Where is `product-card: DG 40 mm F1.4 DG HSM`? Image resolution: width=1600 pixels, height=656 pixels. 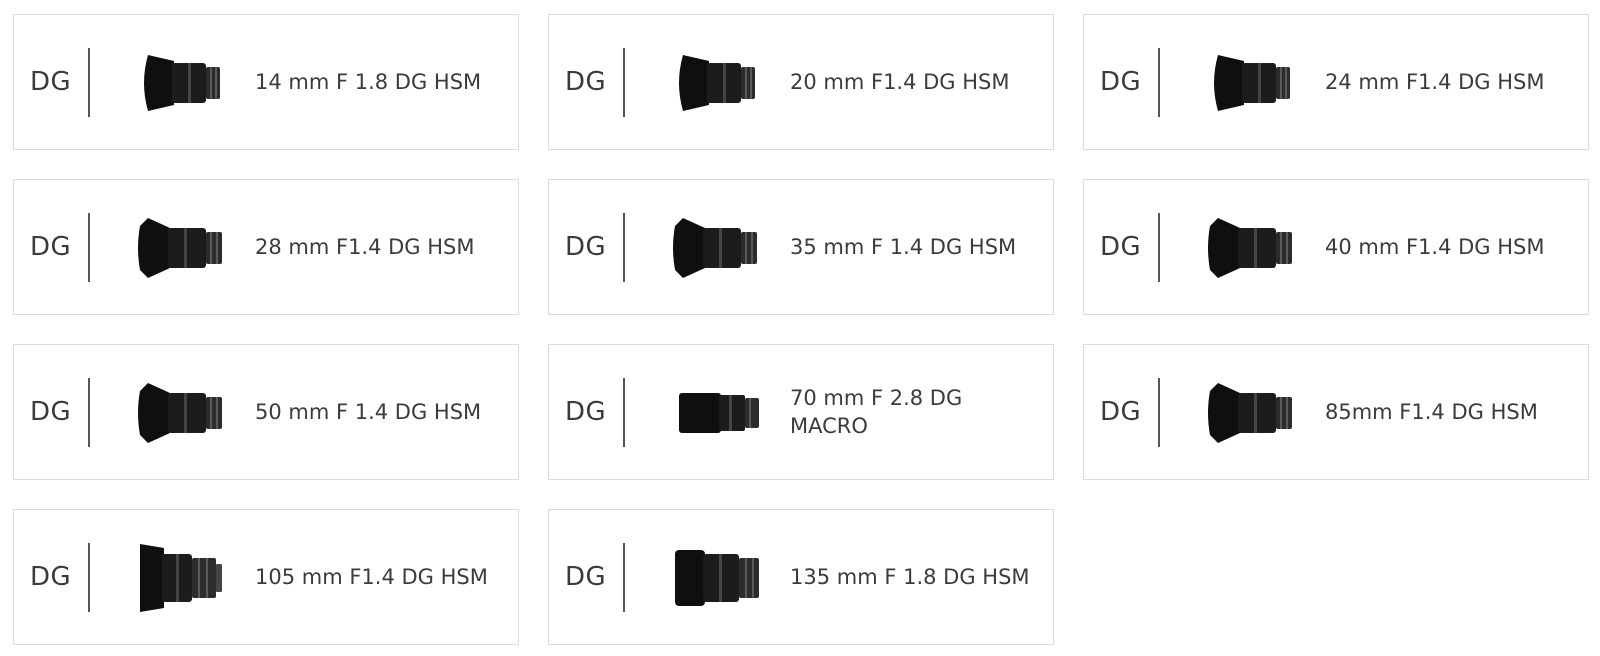
product-card: DG 40 mm F1.4 DG HSM is located at coordinates (1336, 247).